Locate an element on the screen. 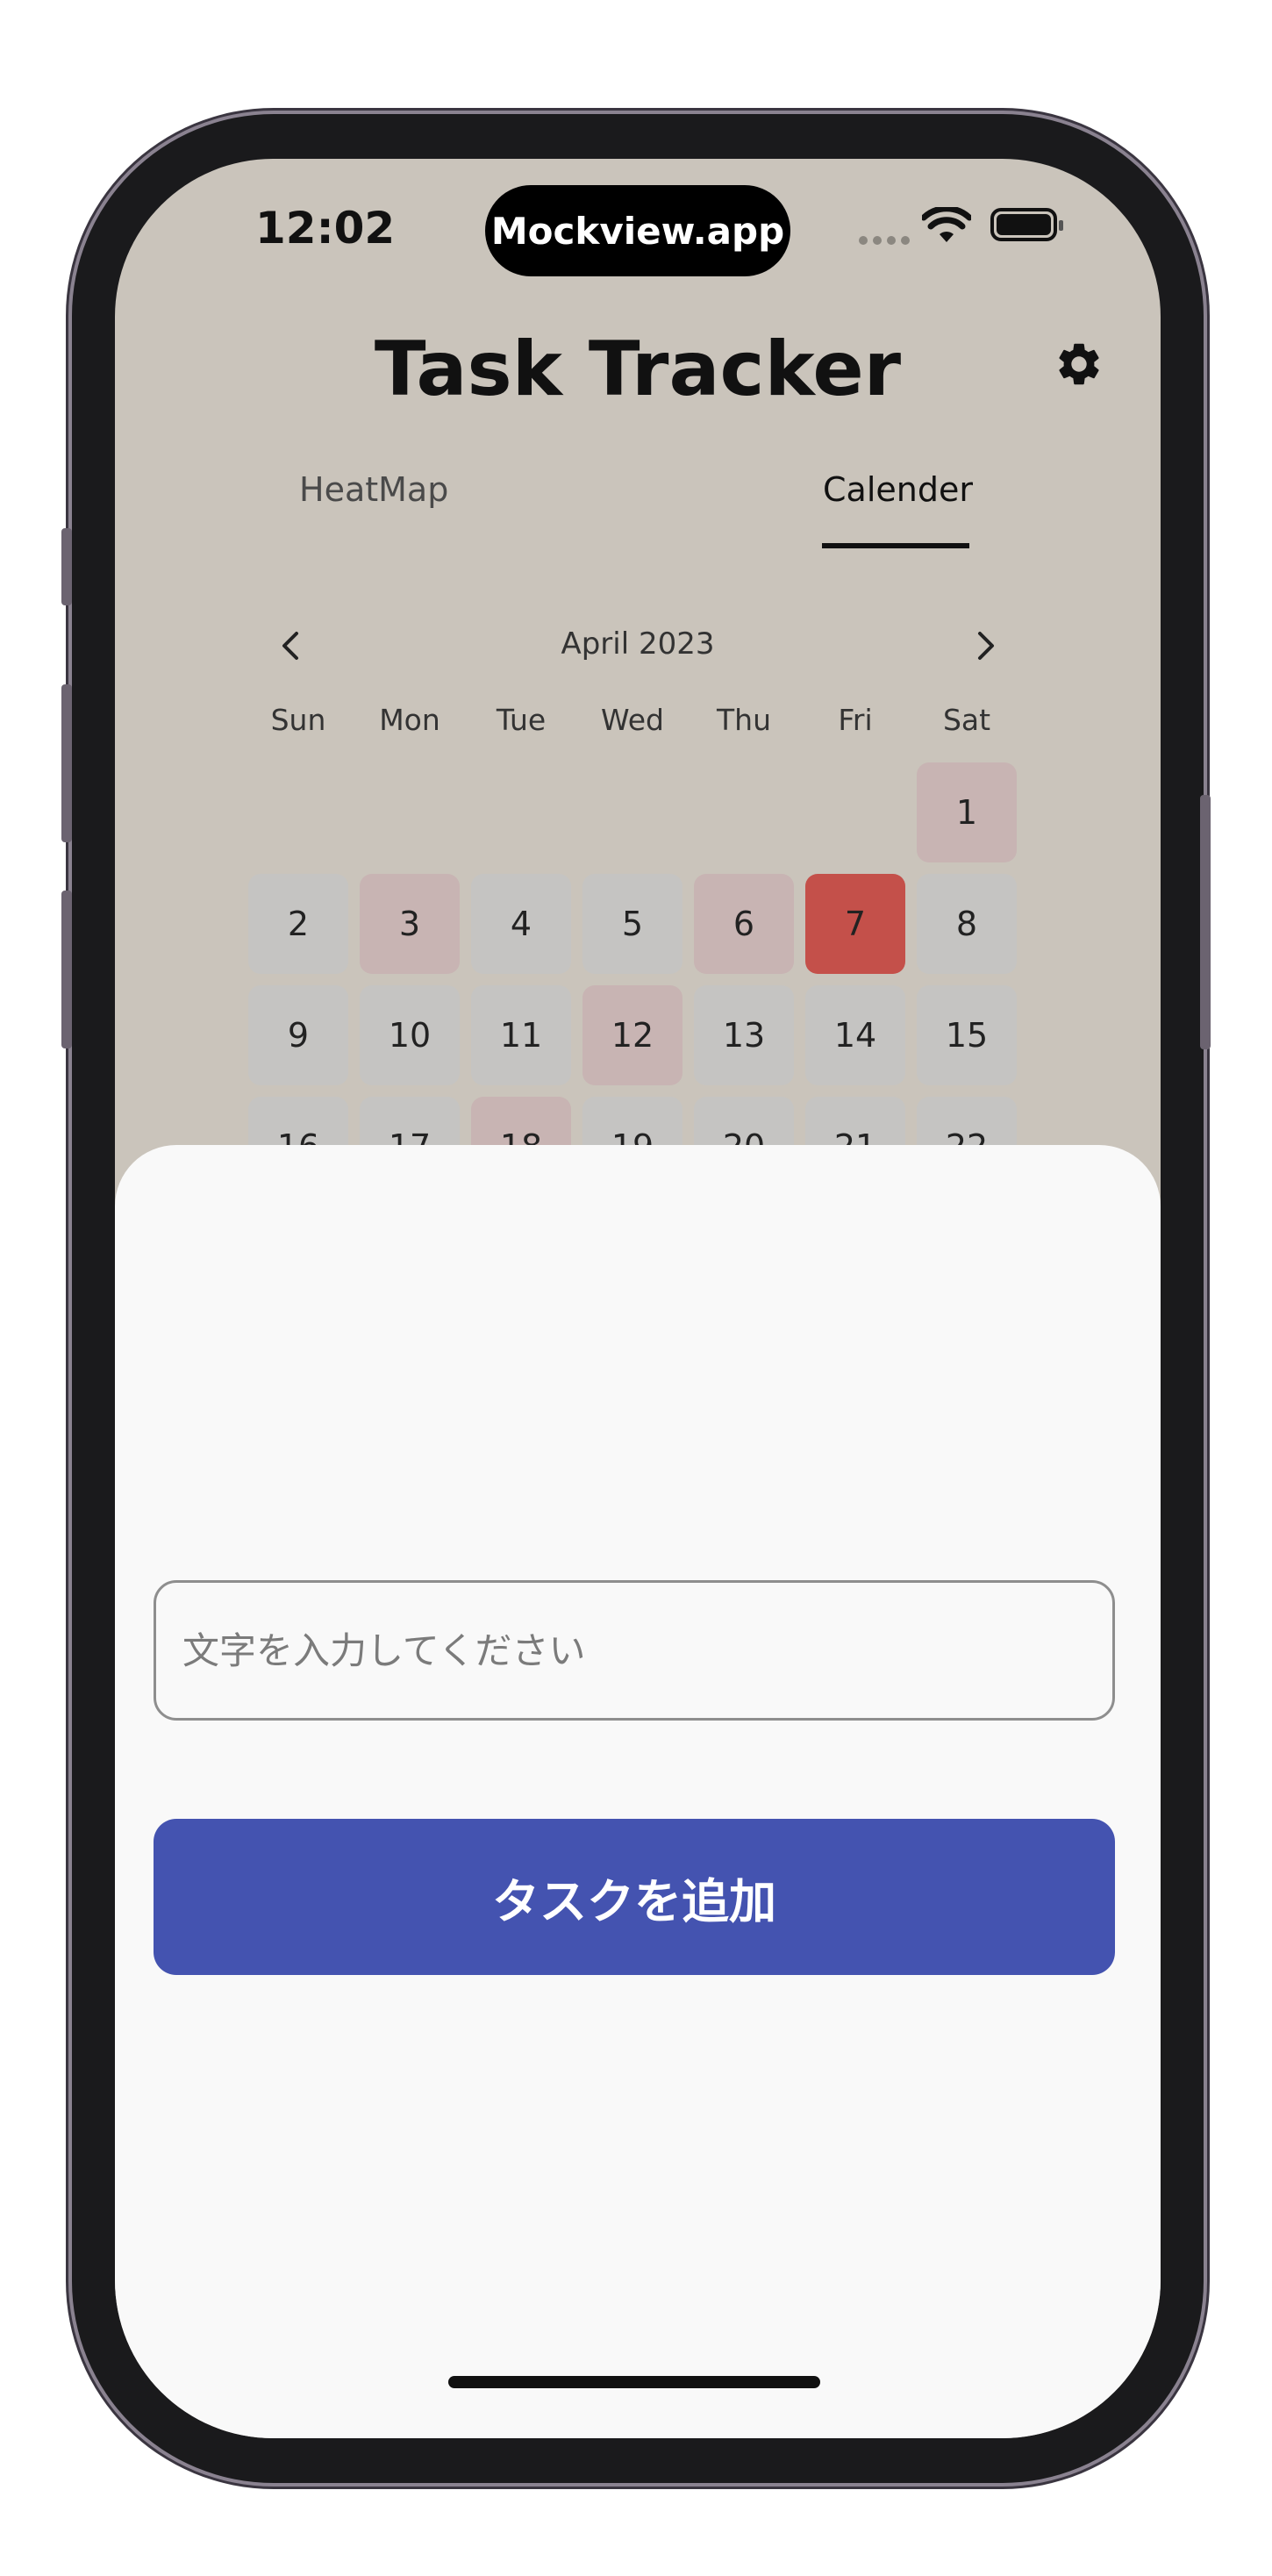 This screenshot has width=1272, height=2576. cellular-signal-icon is located at coordinates (884, 240).